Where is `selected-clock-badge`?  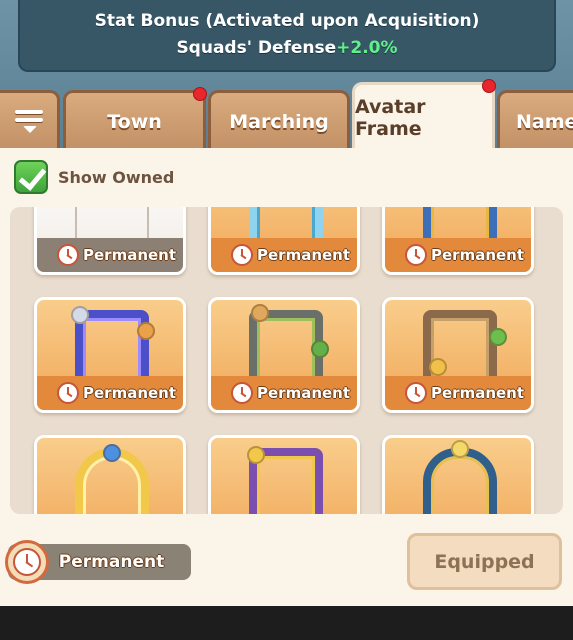
selected-clock-badge is located at coordinates (27, 562).